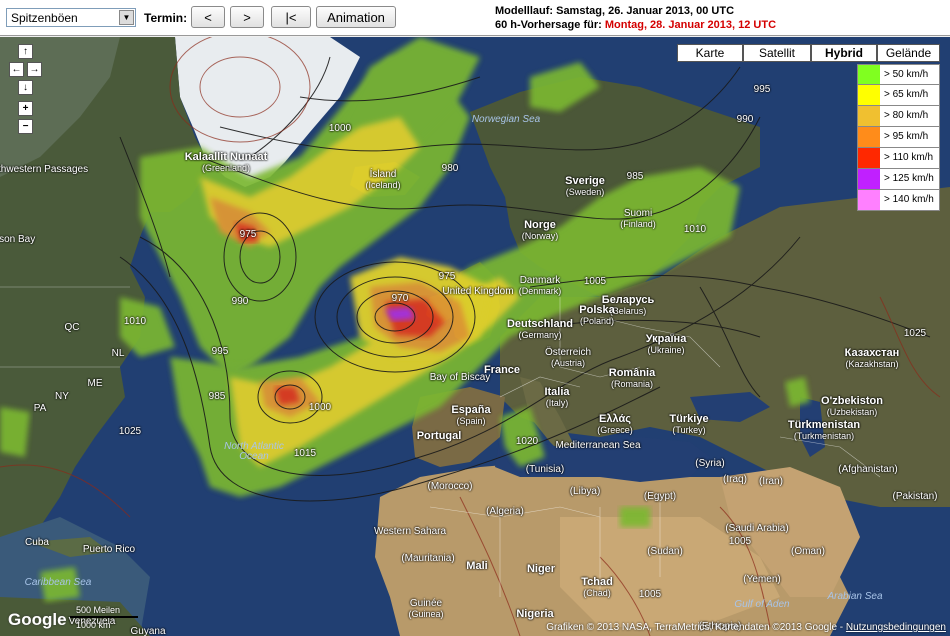 The image size is (950, 636). Describe the element at coordinates (208, 17) in the screenshot. I see `previous-button: <` at that location.